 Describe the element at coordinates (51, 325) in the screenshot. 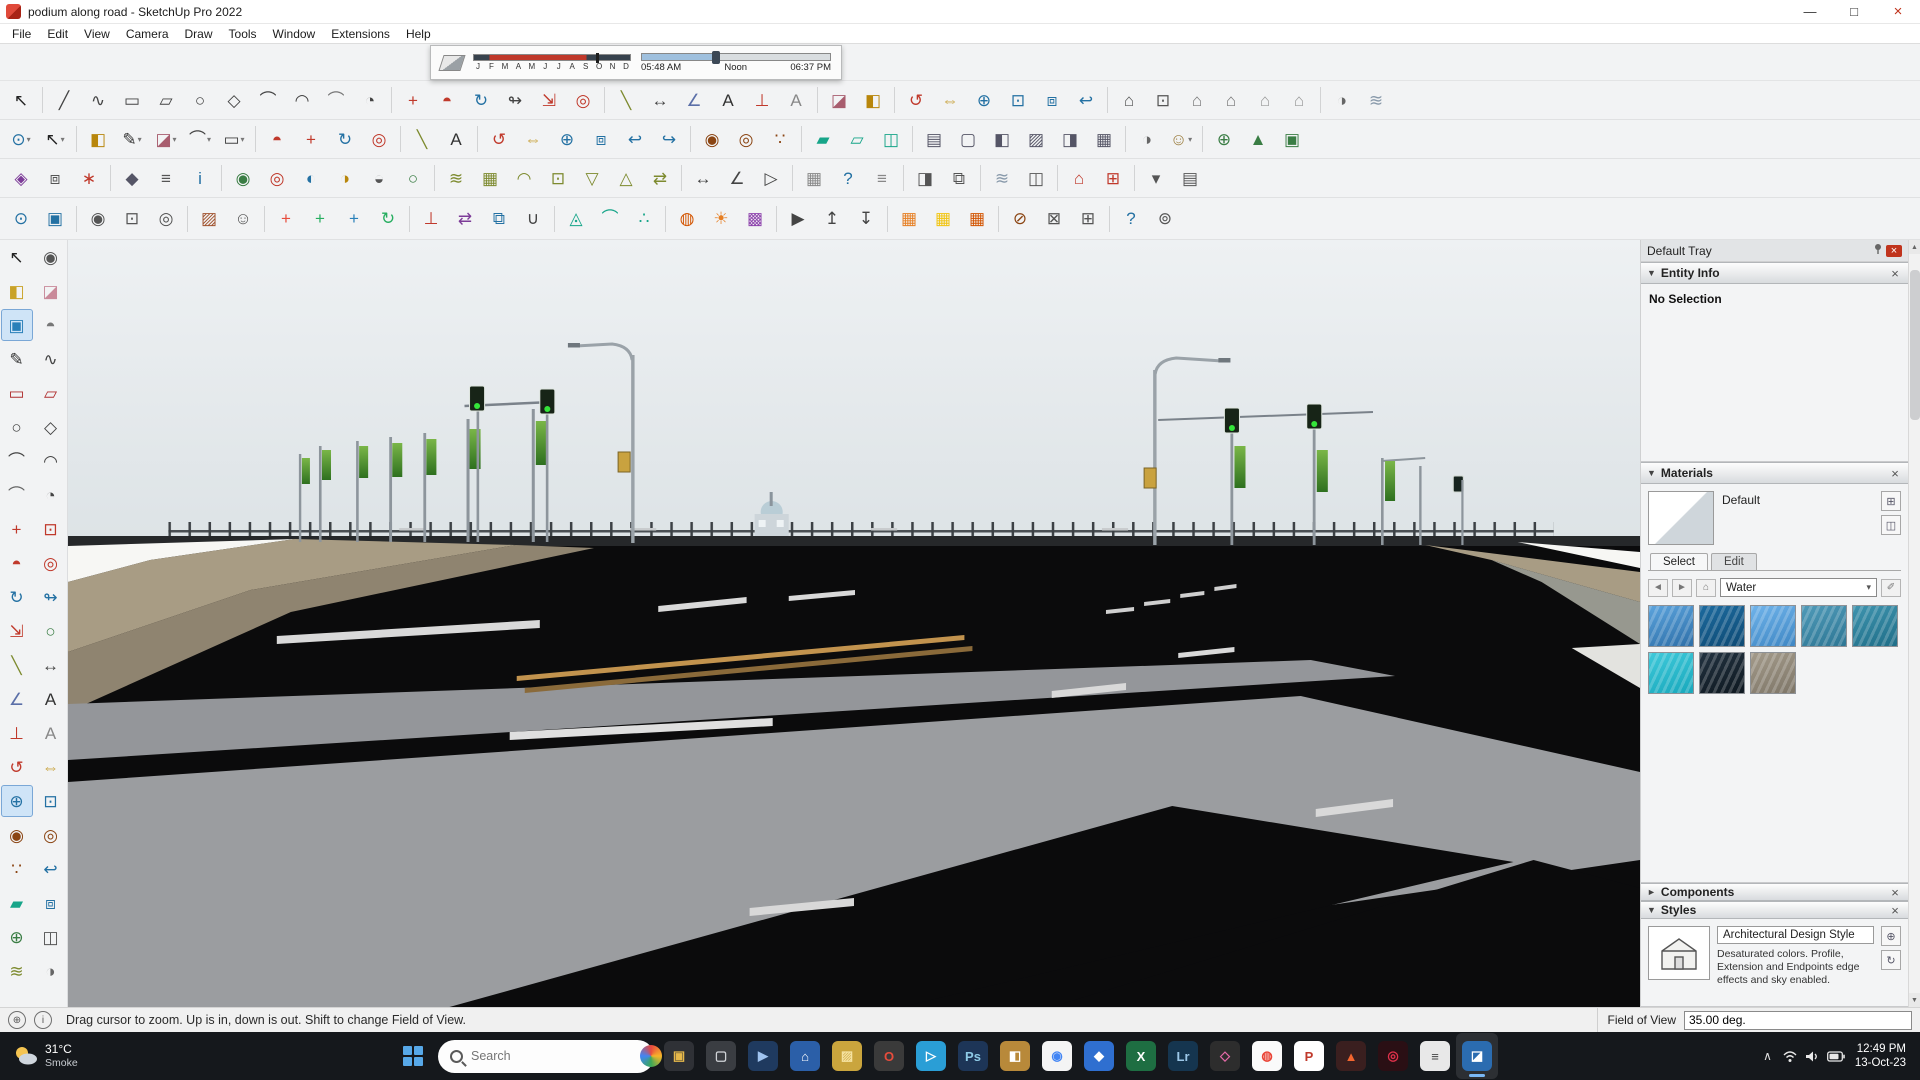

I see `palette-push-pull-alt-tool: ◓` at that location.